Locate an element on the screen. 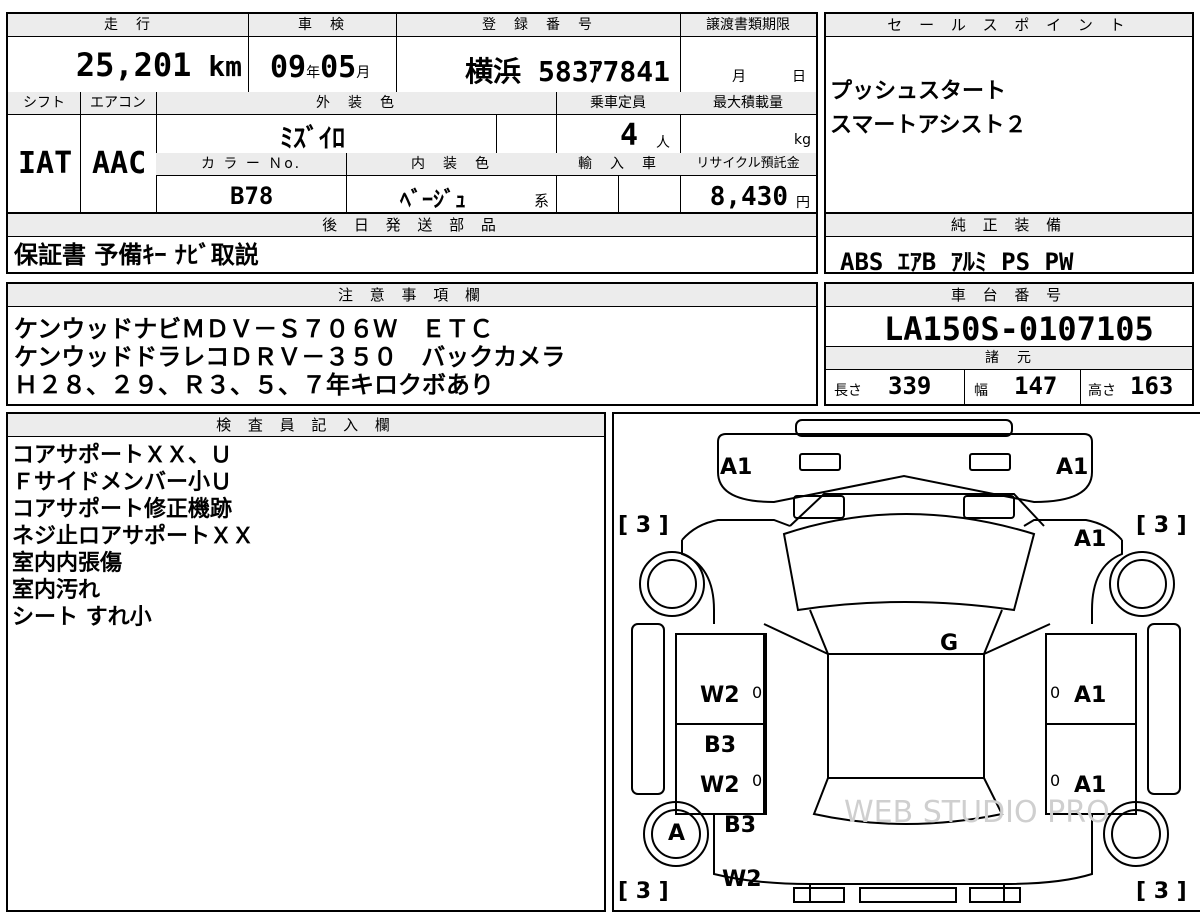 Image resolution: width=1200 pixels, height=912 pixels. inspection-month: 05 is located at coordinates (338, 67).